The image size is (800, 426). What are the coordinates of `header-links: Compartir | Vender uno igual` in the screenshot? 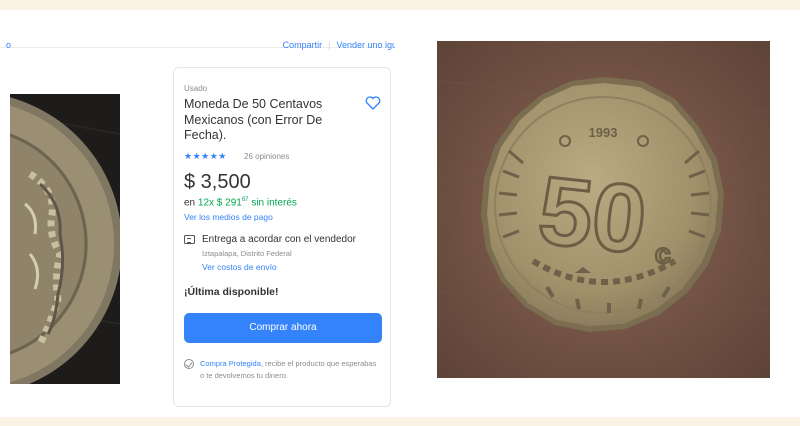 It's located at (343, 45).